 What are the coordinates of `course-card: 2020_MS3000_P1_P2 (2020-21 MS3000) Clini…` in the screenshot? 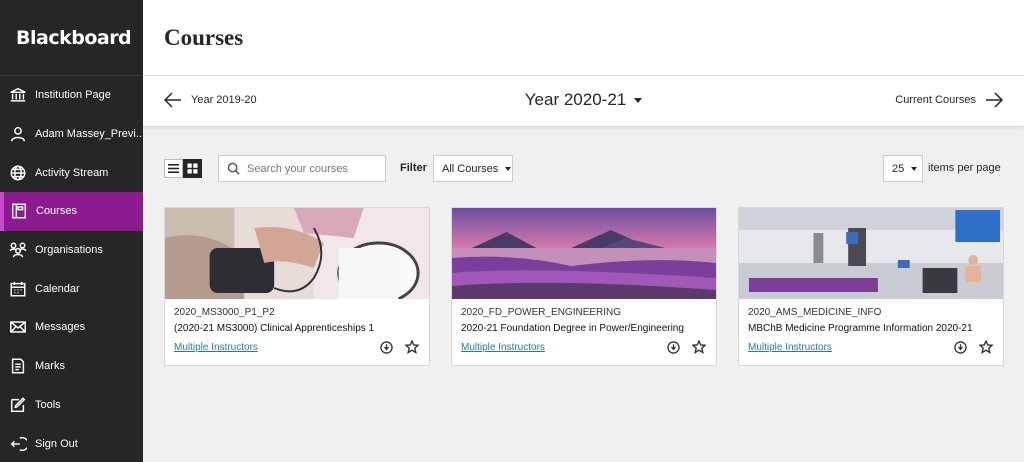 It's located at (297, 286).